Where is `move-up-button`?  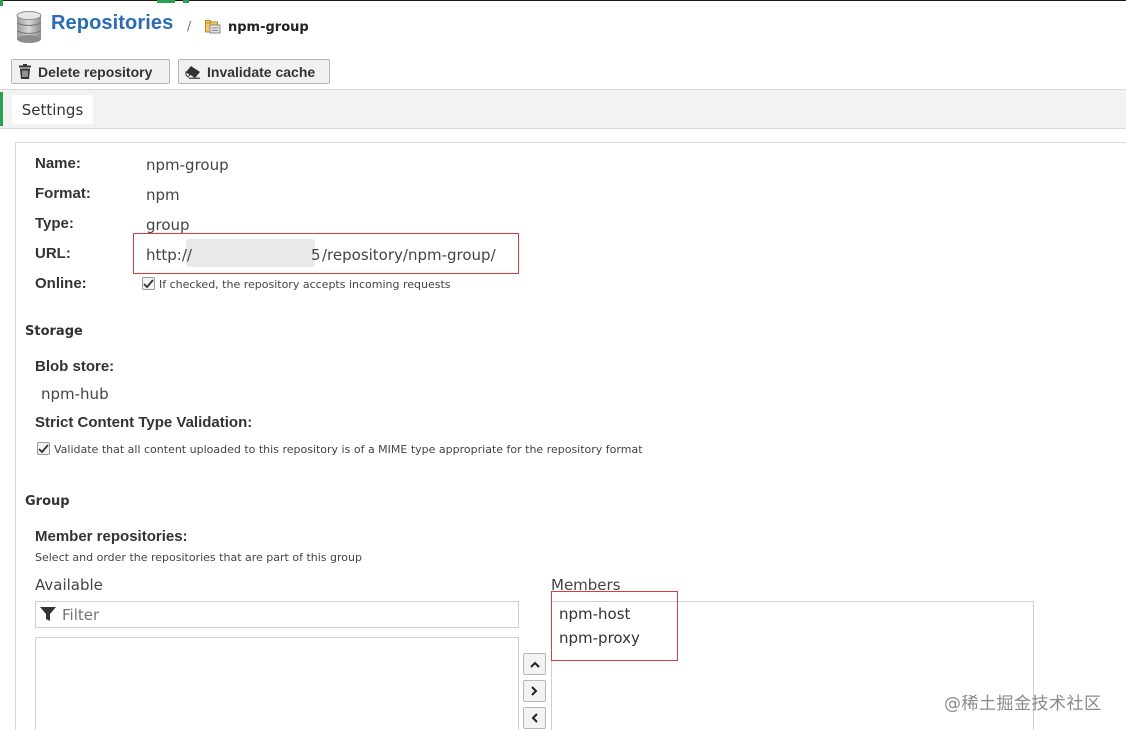
move-up-button is located at coordinates (534, 664).